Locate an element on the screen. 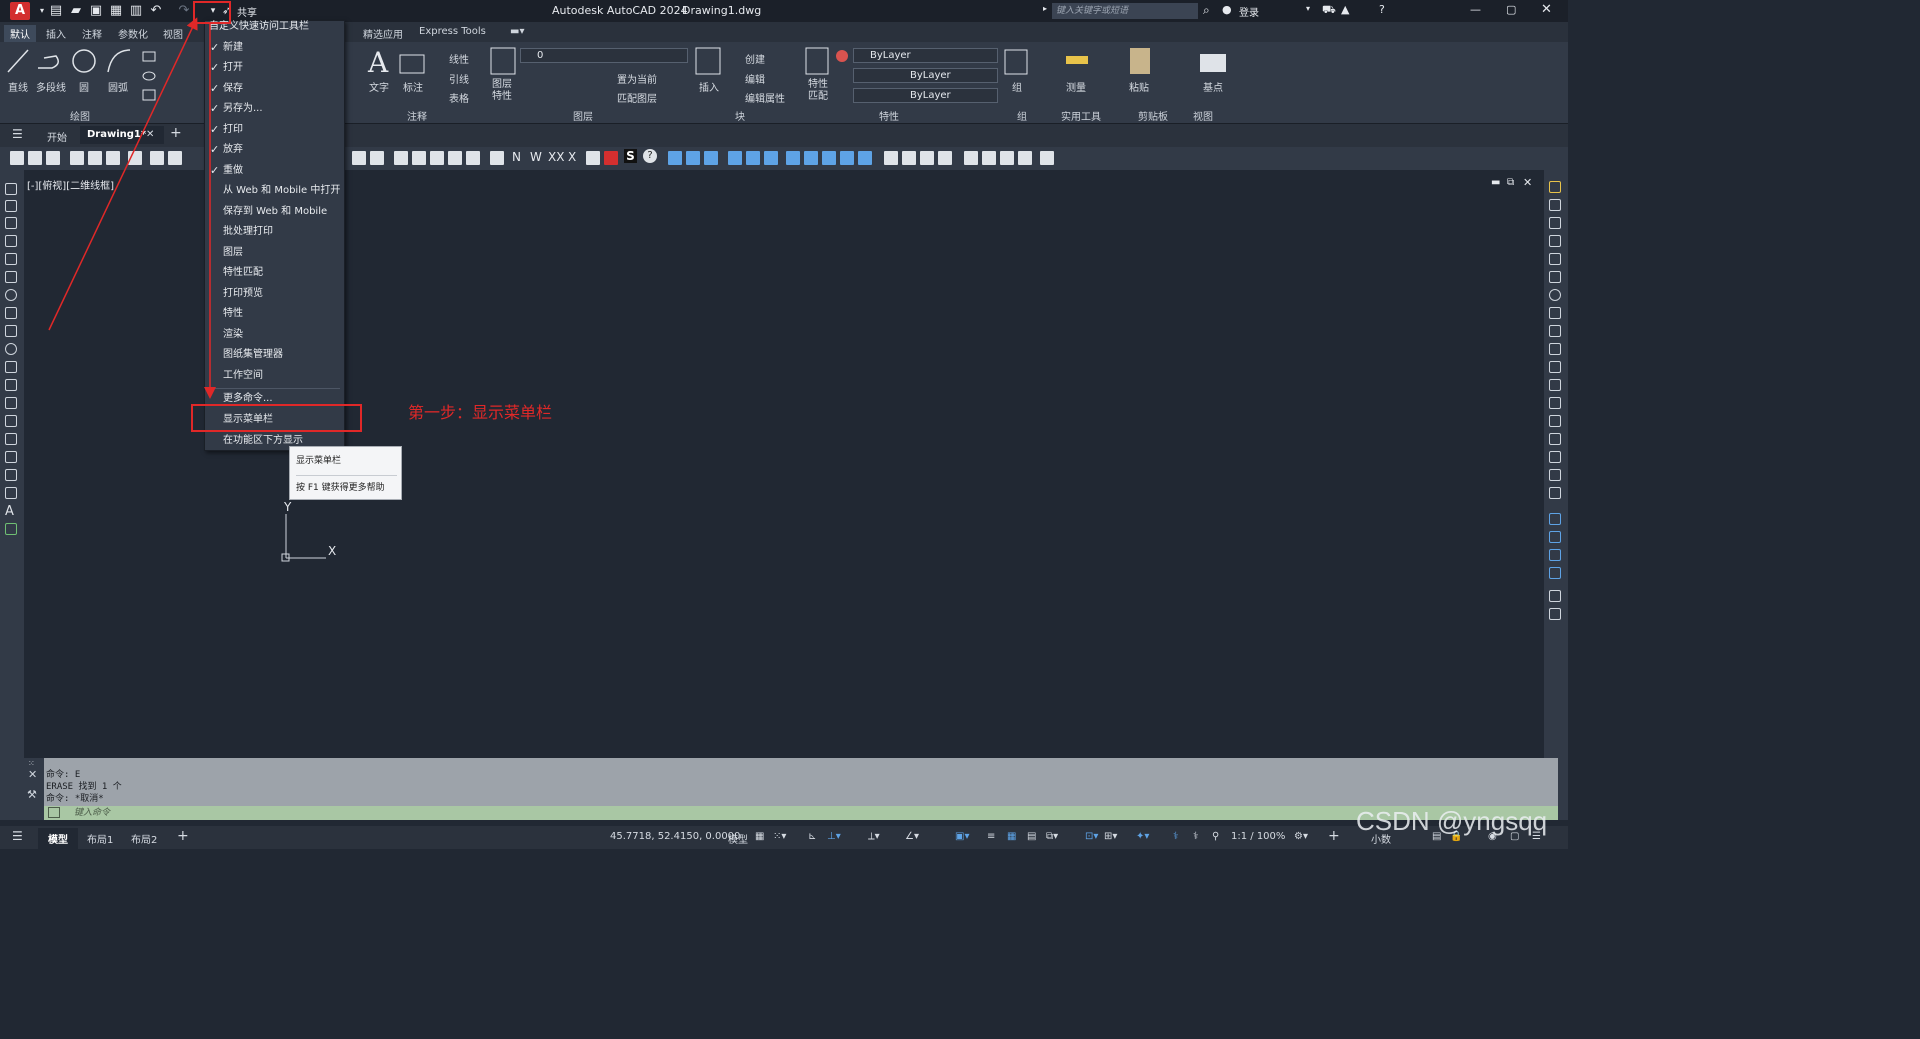  layout-menu-icon: ☰ is located at coordinates (17, 836).